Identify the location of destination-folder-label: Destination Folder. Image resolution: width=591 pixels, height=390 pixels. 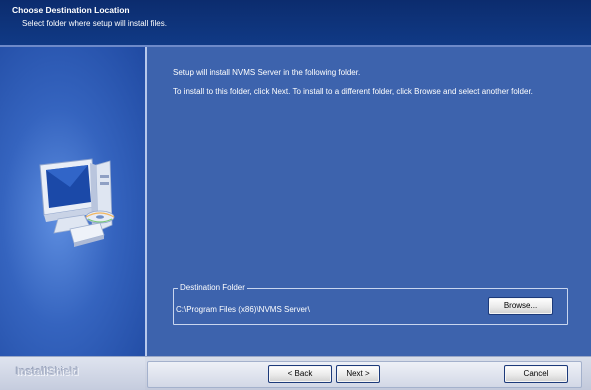
(212, 287).